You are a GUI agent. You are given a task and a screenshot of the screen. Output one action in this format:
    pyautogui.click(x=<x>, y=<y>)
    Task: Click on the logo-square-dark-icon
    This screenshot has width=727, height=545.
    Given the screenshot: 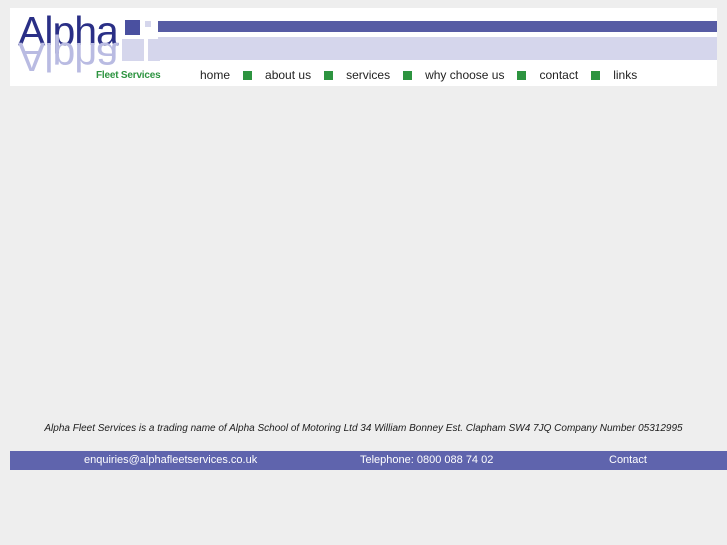 What is the action you would take?
    pyautogui.click(x=132, y=27)
    